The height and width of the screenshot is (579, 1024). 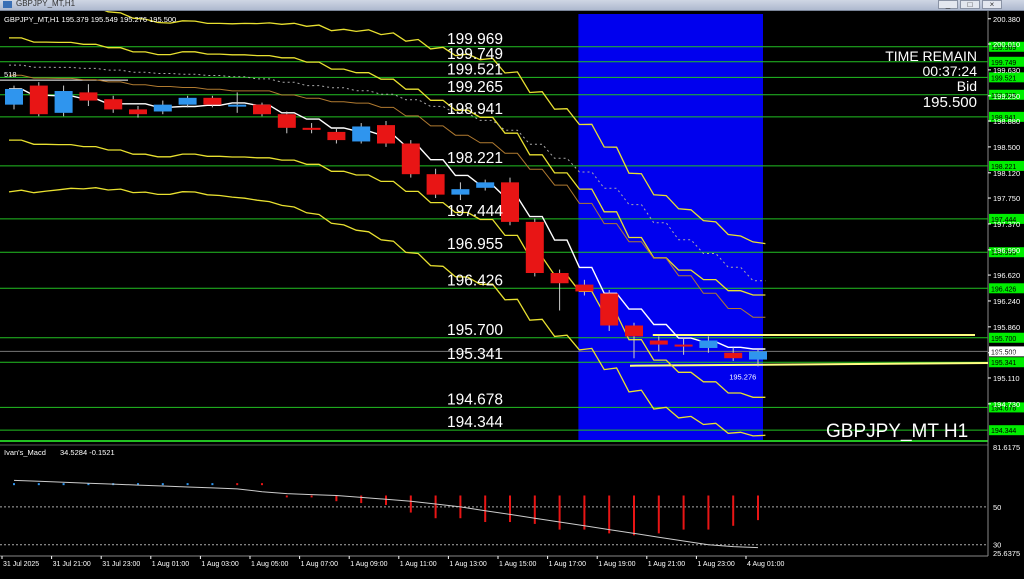 What do you see at coordinates (1006, 173) in the screenshot?
I see `price-tick-label: 198.120` at bounding box center [1006, 173].